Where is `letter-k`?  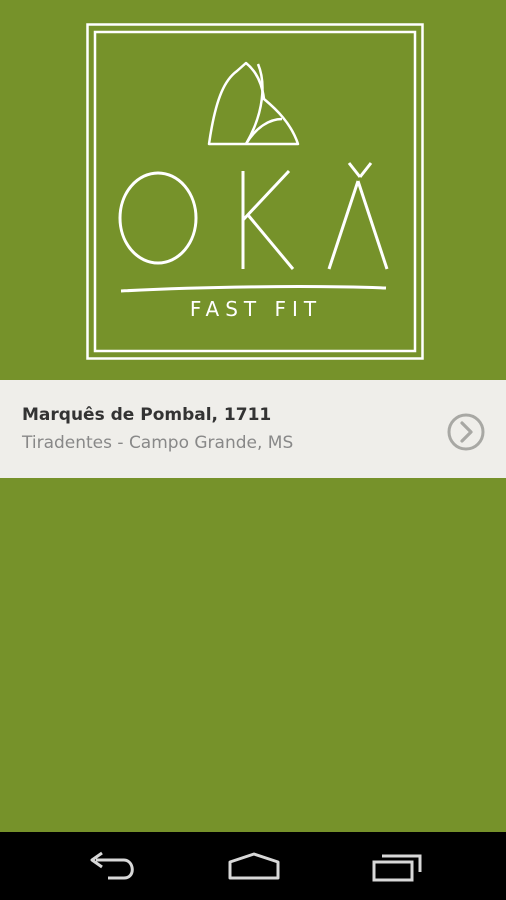
letter-k is located at coordinates (268, 219).